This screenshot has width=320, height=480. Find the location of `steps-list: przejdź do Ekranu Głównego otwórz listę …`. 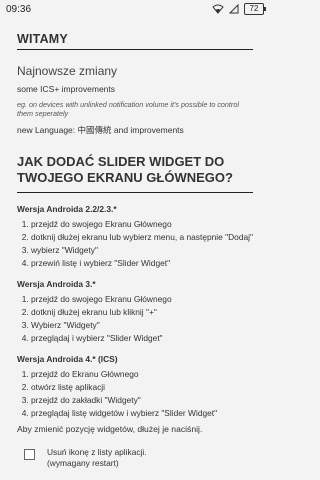

steps-list: przejdź do Ekranu Głównego otwórz listę … is located at coordinates (135, 393).